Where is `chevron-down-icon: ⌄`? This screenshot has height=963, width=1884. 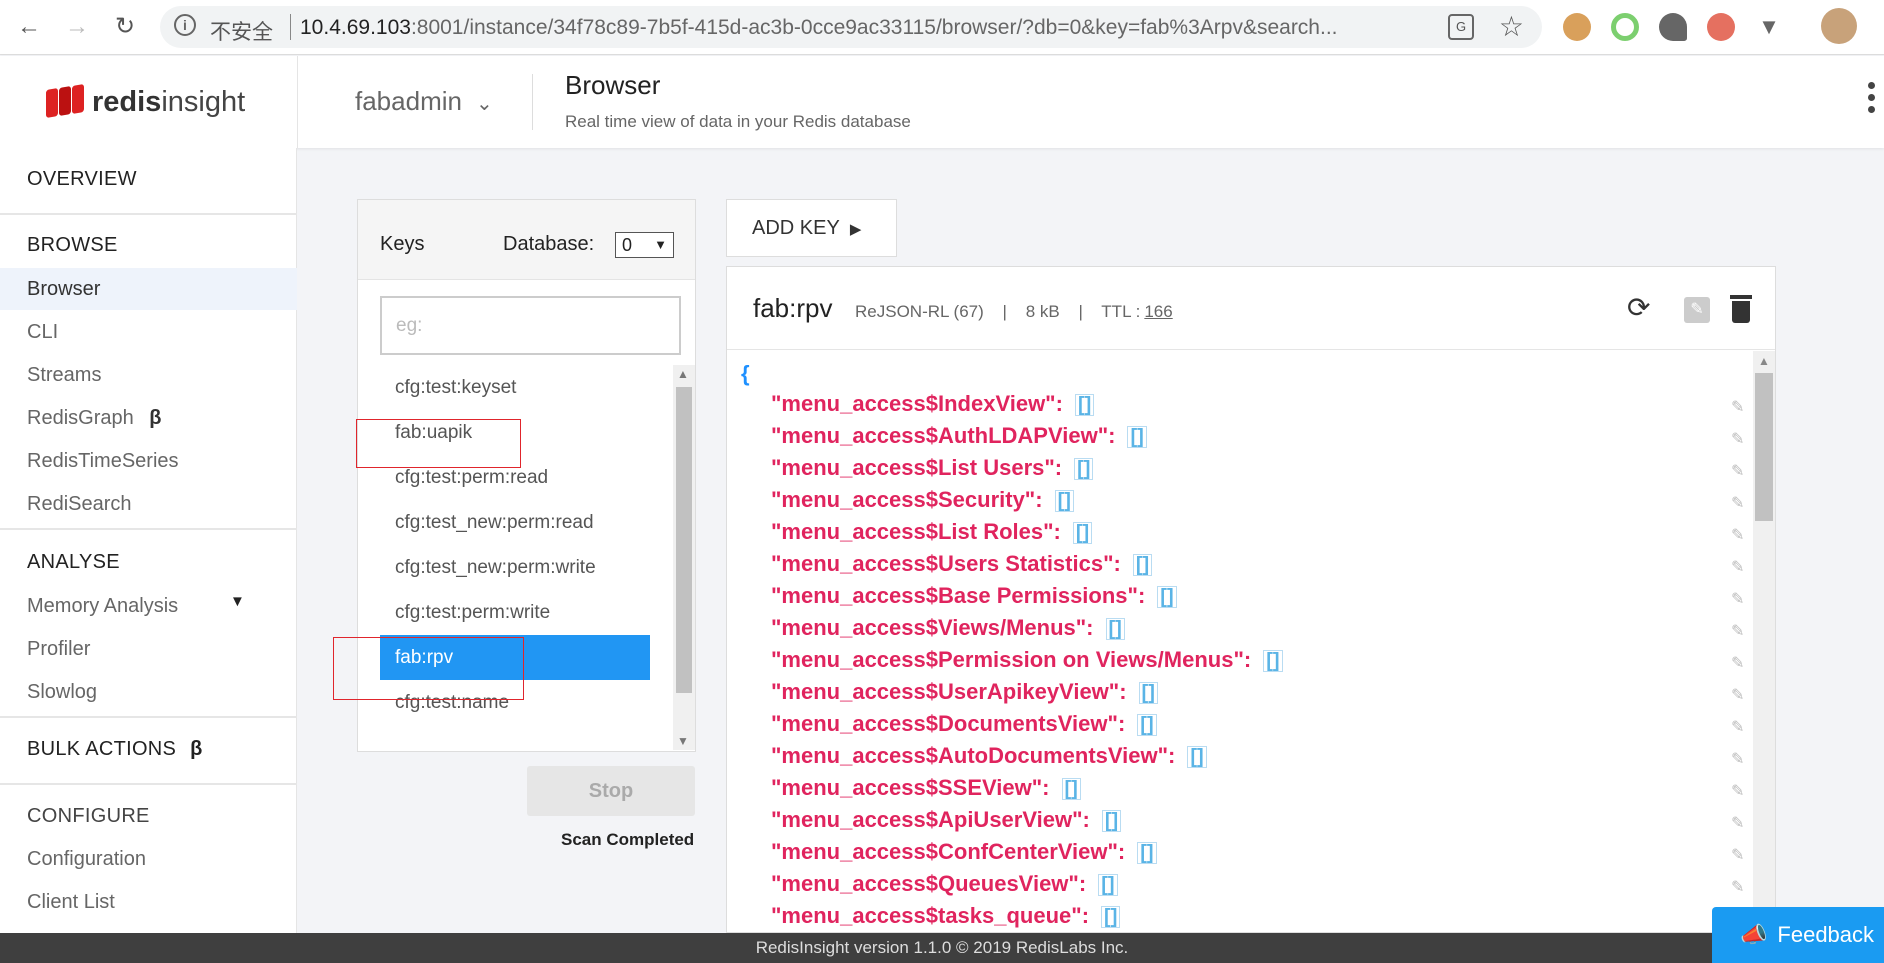
chevron-down-icon: ⌄ is located at coordinates (484, 104).